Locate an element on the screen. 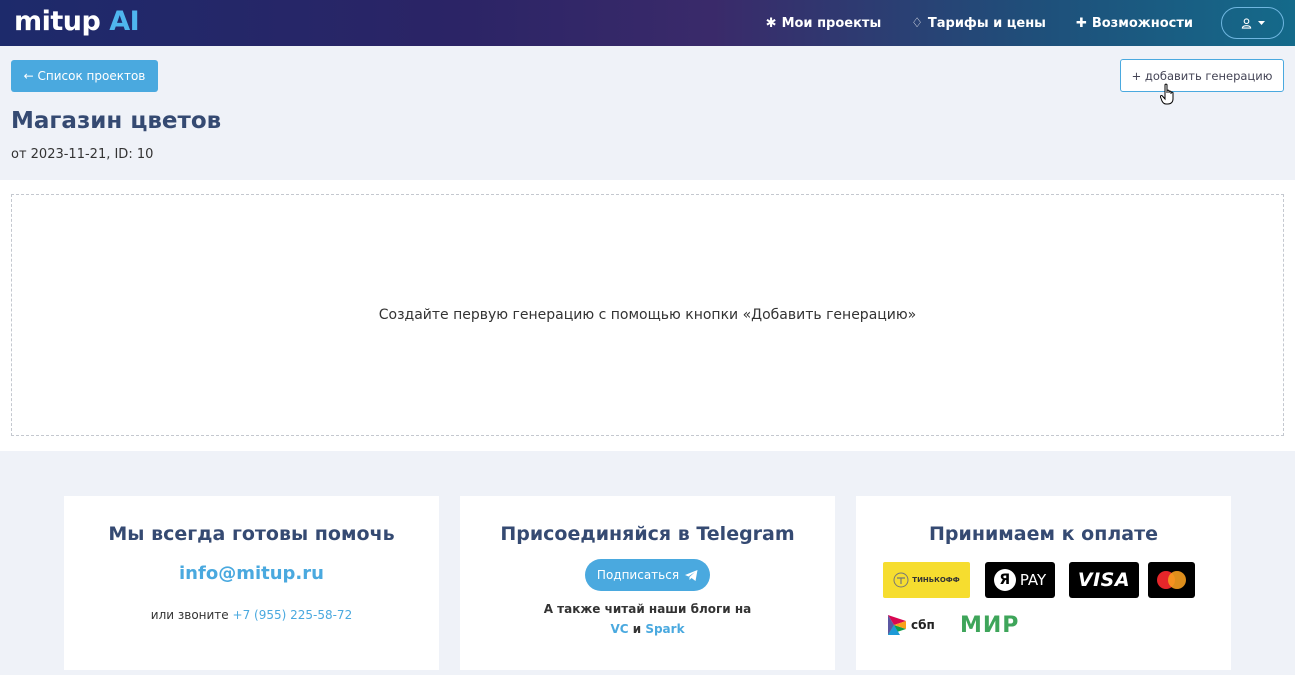 This screenshot has width=1295, height=675. phone-line: или звоните +7 (955) 225-58-72 is located at coordinates (251, 615).